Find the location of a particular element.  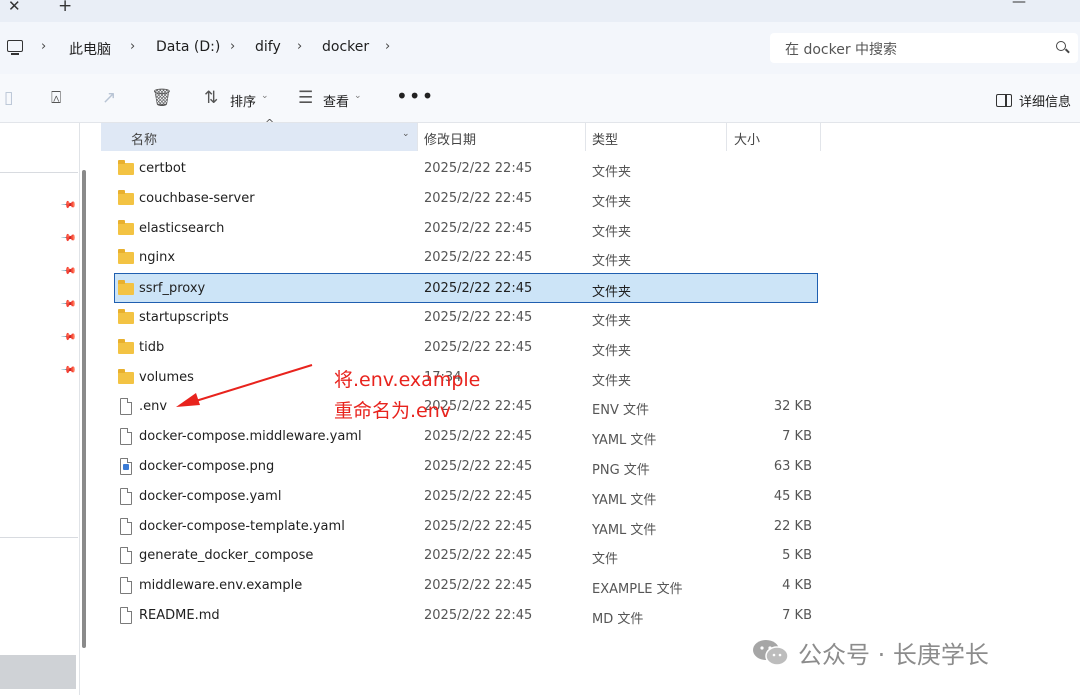

view-icon: ☰ is located at coordinates (305, 98).